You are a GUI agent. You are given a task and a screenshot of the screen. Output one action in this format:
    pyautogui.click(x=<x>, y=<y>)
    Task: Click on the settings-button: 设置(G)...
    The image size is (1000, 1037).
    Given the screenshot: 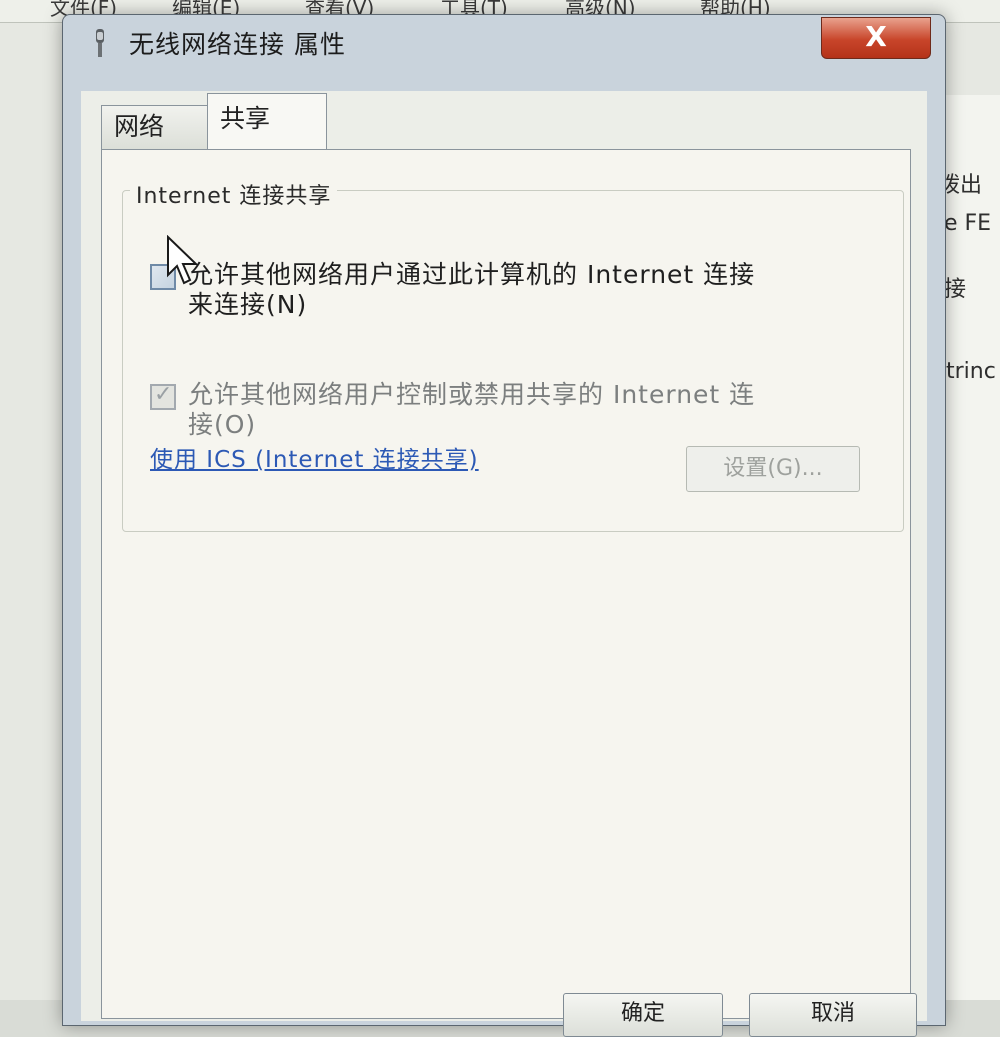 What is the action you would take?
    pyautogui.click(x=773, y=469)
    